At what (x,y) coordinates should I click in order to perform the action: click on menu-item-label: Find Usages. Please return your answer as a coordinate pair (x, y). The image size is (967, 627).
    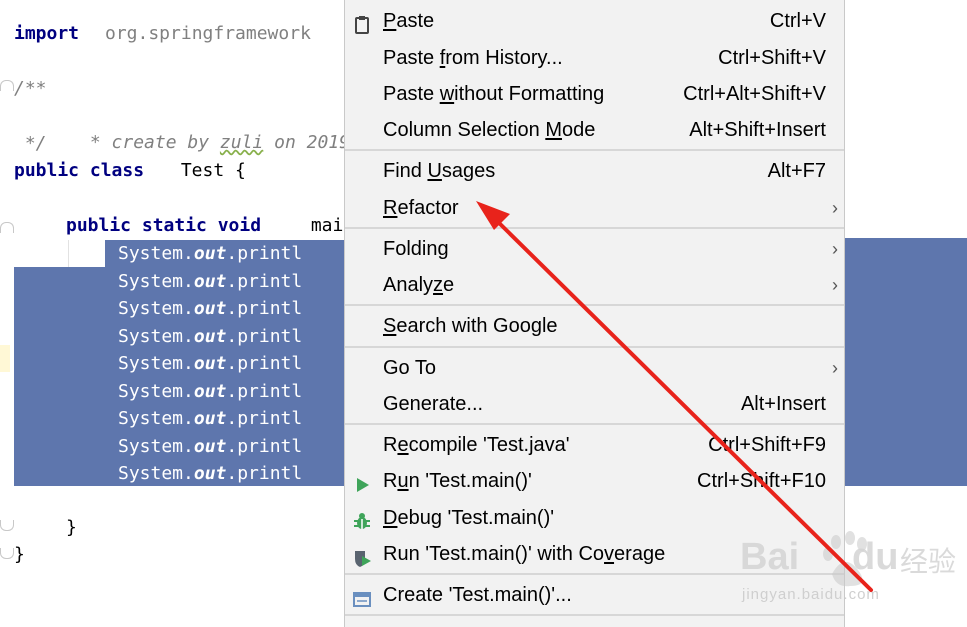
    Looking at the image, I should click on (439, 171).